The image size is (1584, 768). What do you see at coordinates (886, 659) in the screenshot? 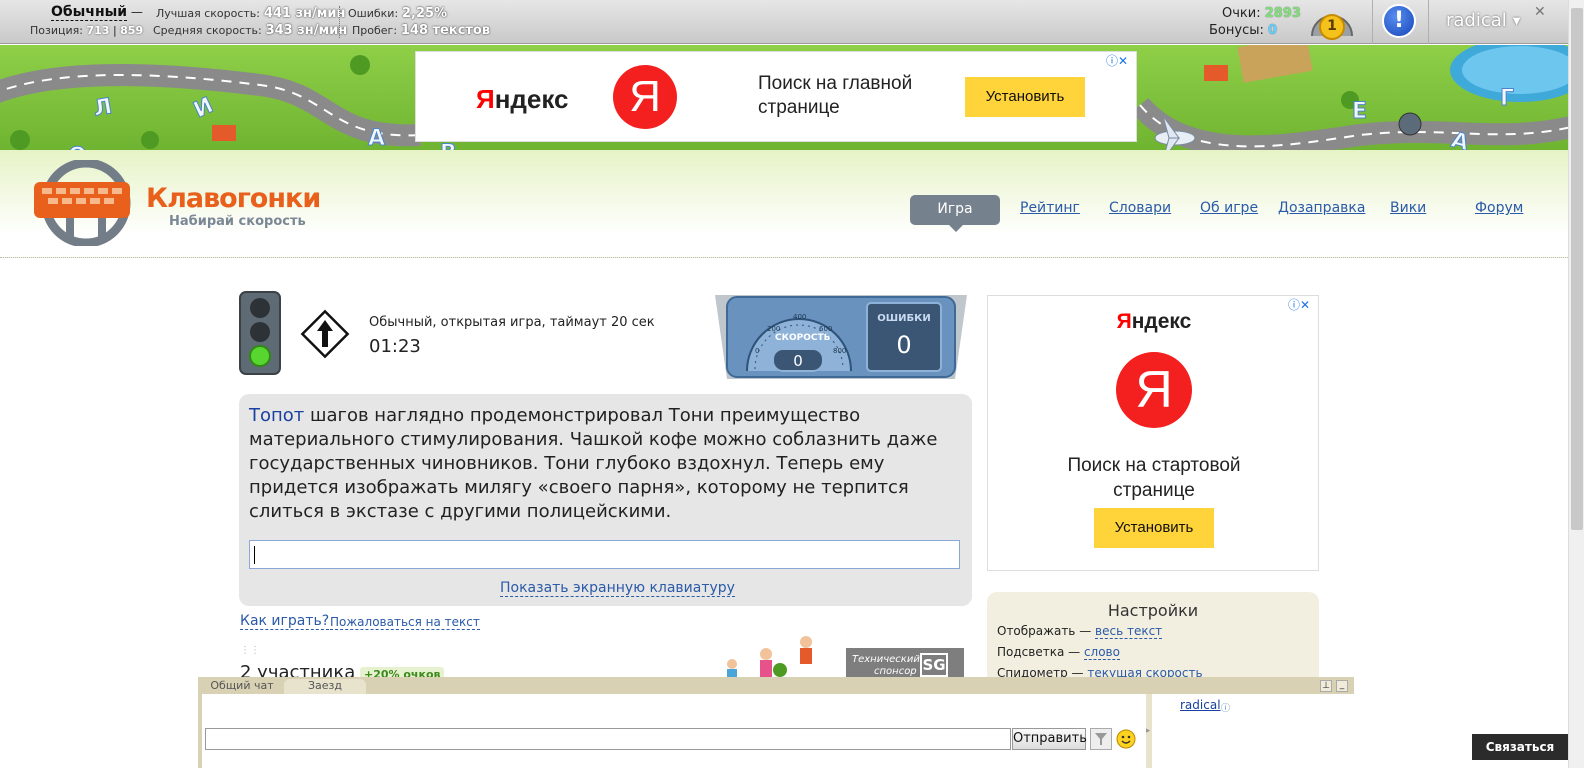
I see `sponsor-line1: Технический` at bounding box center [886, 659].